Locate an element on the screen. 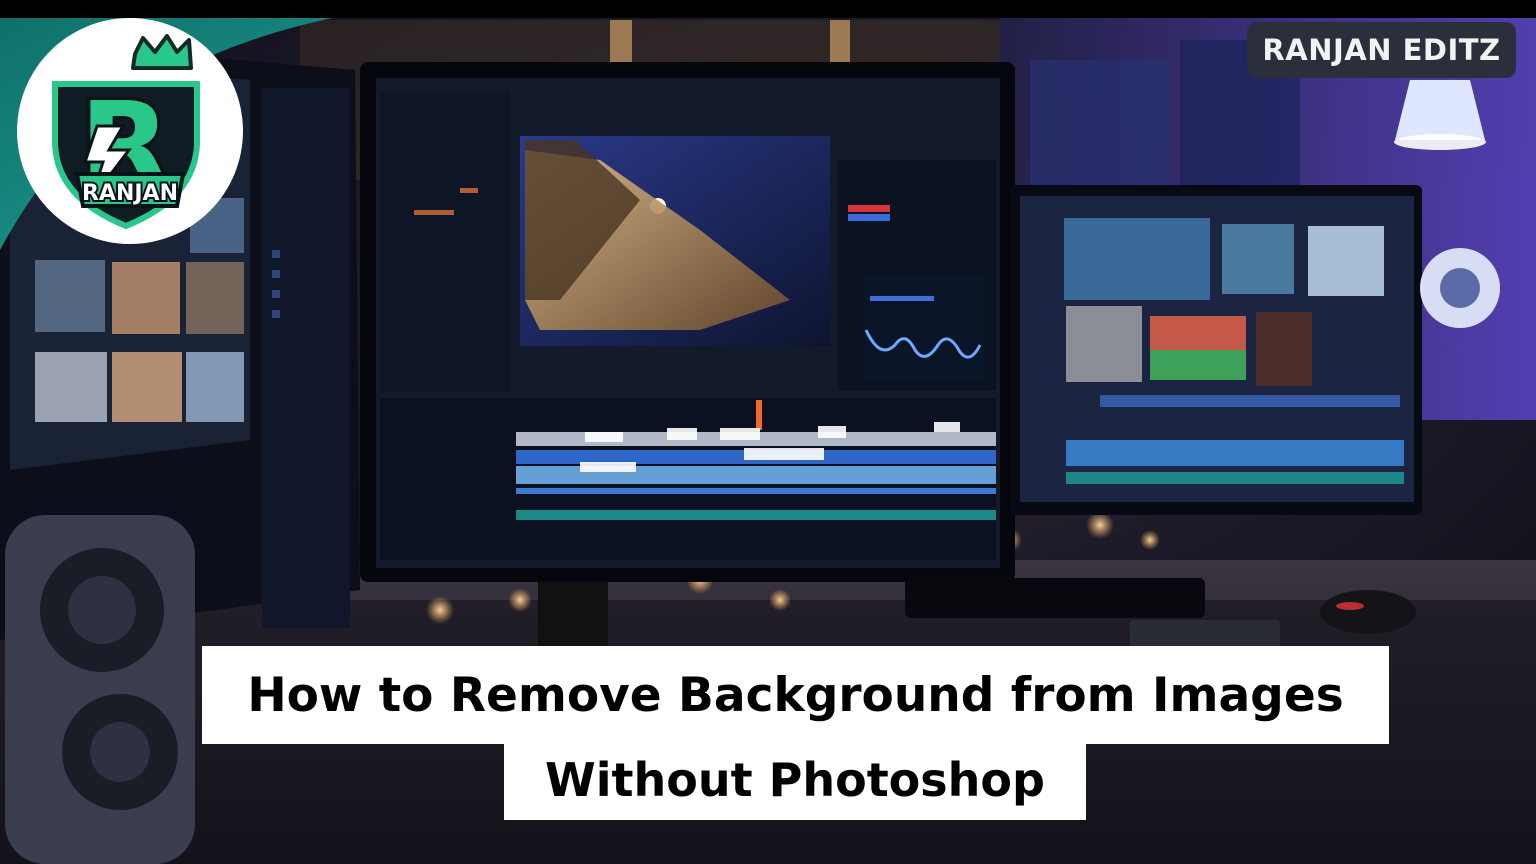 The height and width of the screenshot is (864, 1536). headline-line-1: How to Remove Background from Images is located at coordinates (795, 695).